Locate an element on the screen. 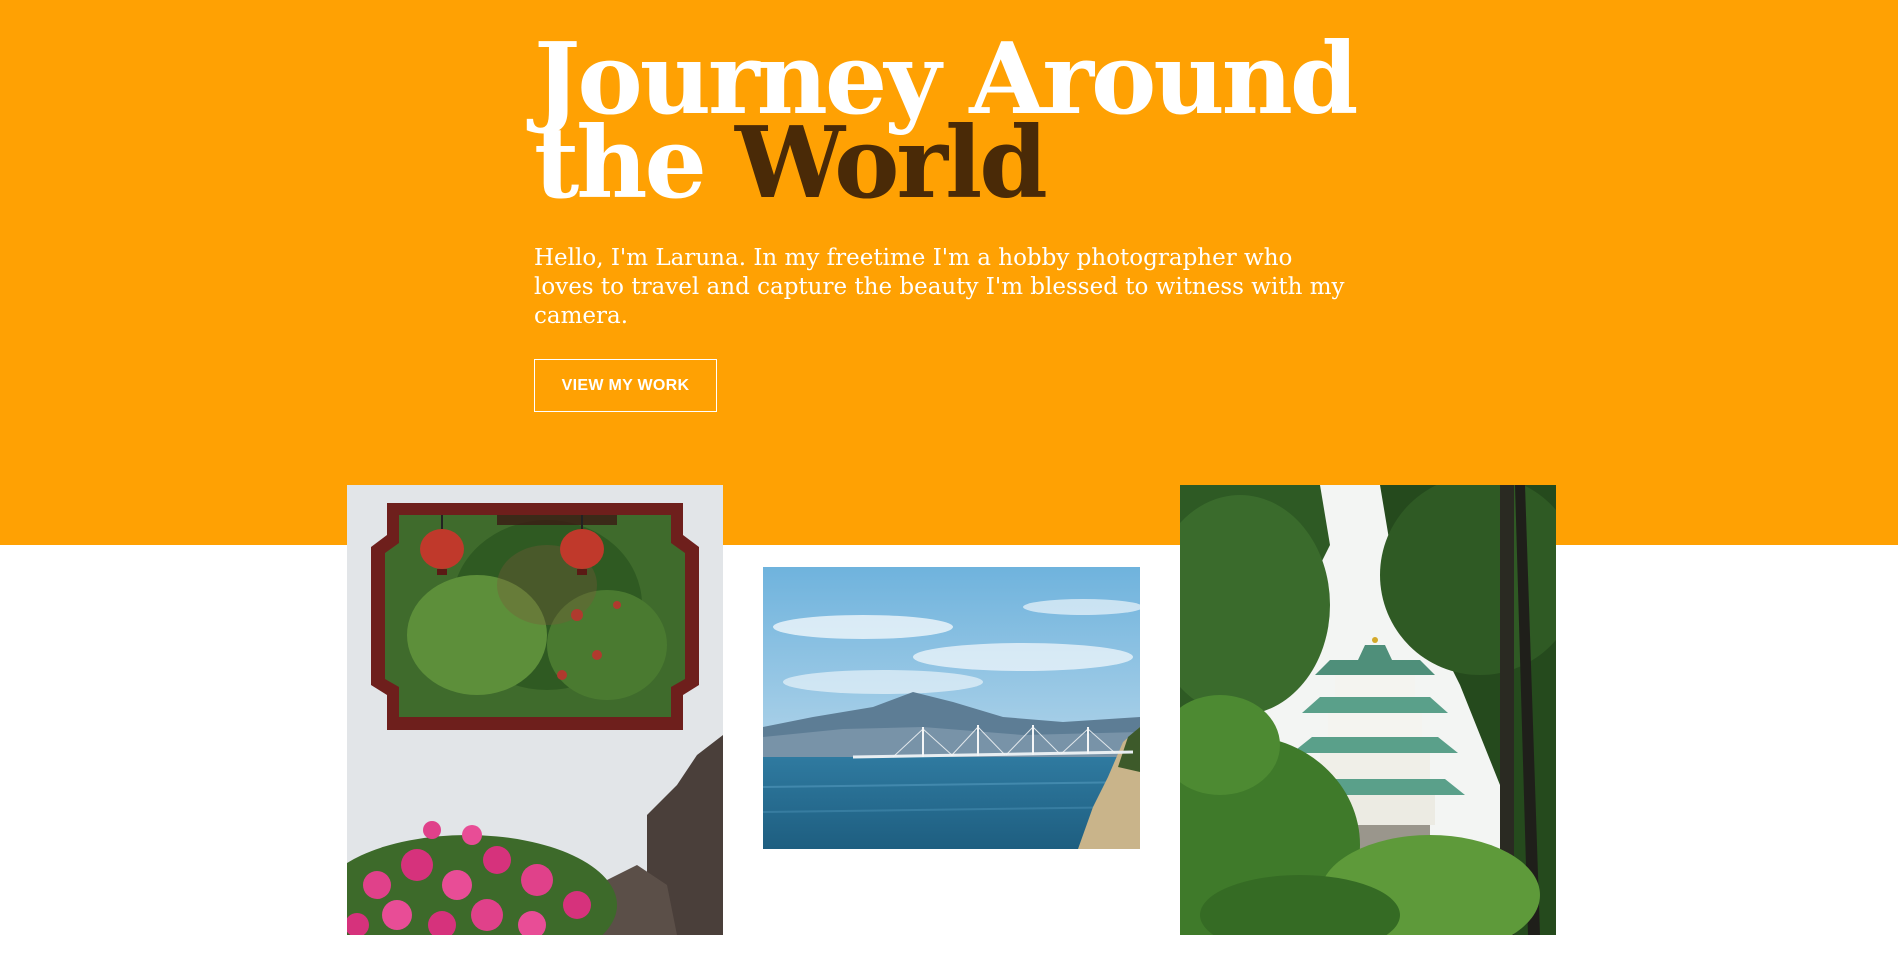 Image resolution: width=1898 pixels, height=962 pixels. gallery-photo-castle is located at coordinates (1368, 710).